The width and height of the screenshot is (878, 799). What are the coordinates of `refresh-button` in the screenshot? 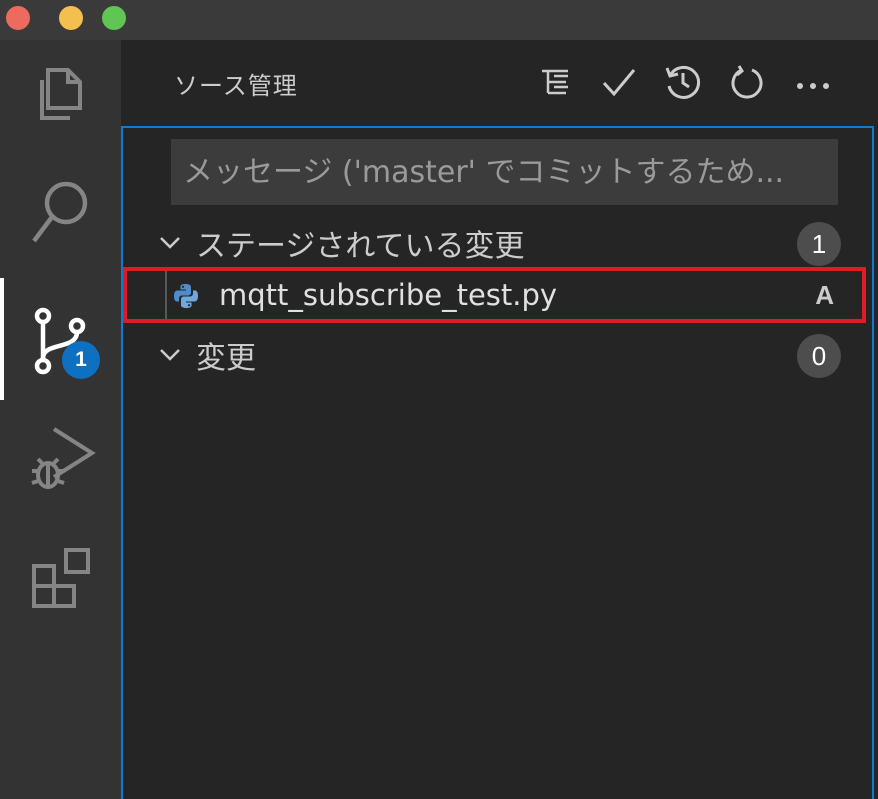 It's located at (747, 84).